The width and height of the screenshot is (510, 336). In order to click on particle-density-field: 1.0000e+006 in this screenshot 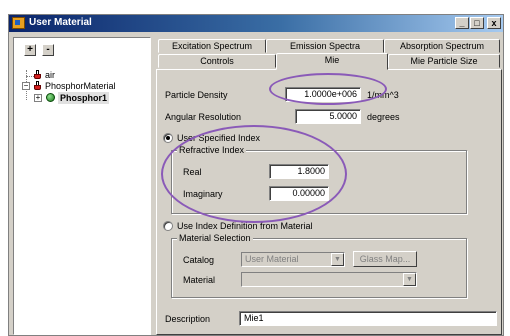, I will do `click(323, 94)`.